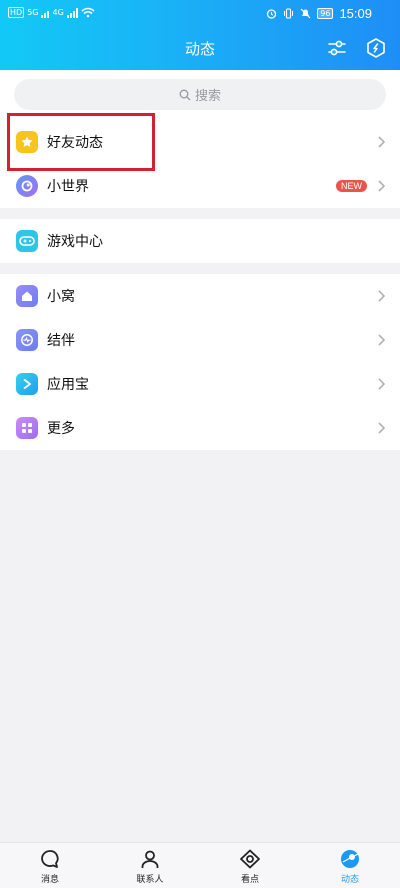  Describe the element at coordinates (75, 242) in the screenshot. I see `menu-item-label: 游戏中心` at that location.